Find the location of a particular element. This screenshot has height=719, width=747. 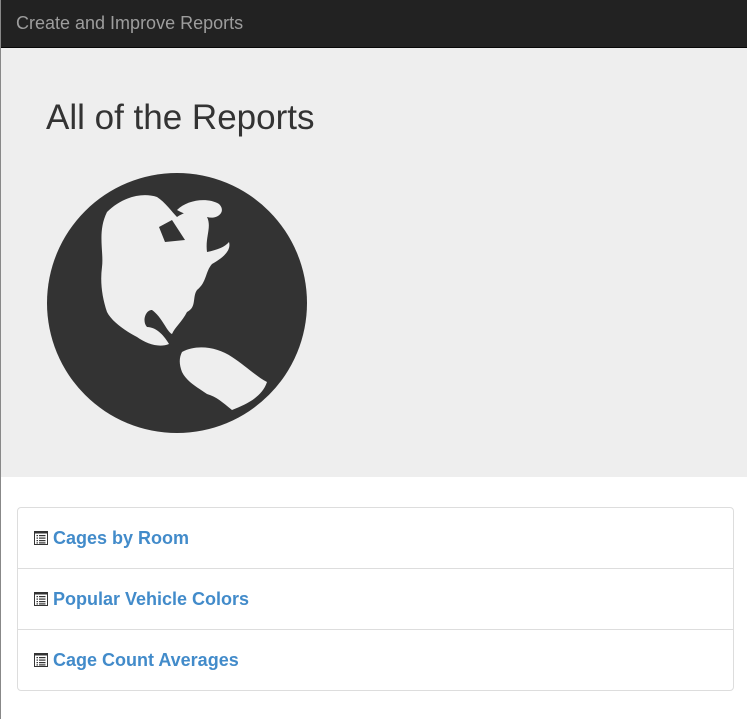

page-title: All of the Reports is located at coordinates (180, 117).